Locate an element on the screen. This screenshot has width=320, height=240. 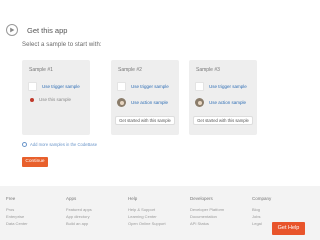
sample-option-this: Use this sample is located at coordinates (49, 99).